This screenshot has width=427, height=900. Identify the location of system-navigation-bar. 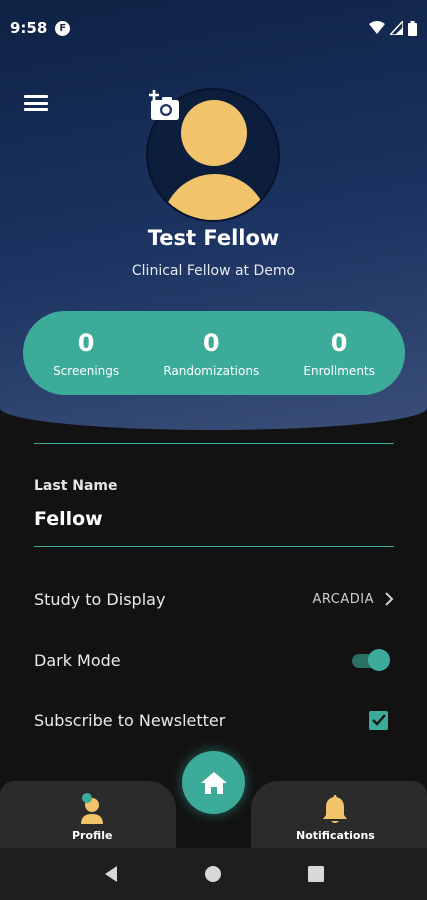
(213, 874).